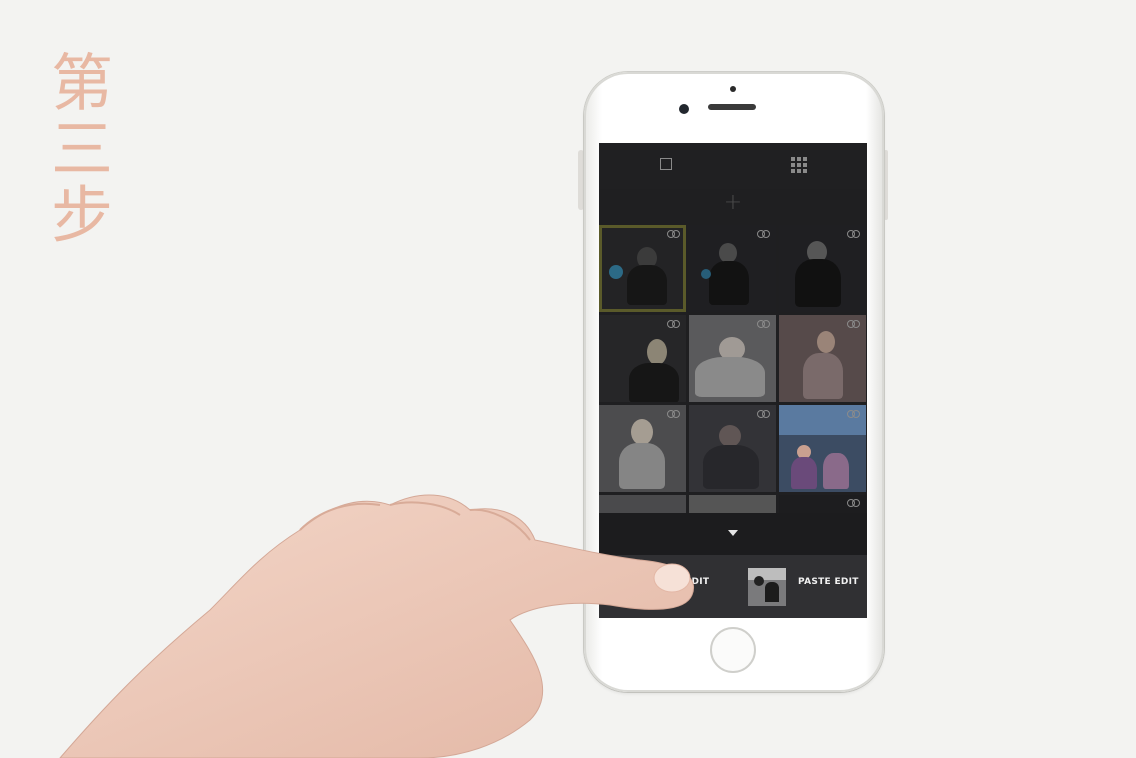 The image size is (1136, 758). Describe the element at coordinates (733, 650) in the screenshot. I see `home-button` at that location.